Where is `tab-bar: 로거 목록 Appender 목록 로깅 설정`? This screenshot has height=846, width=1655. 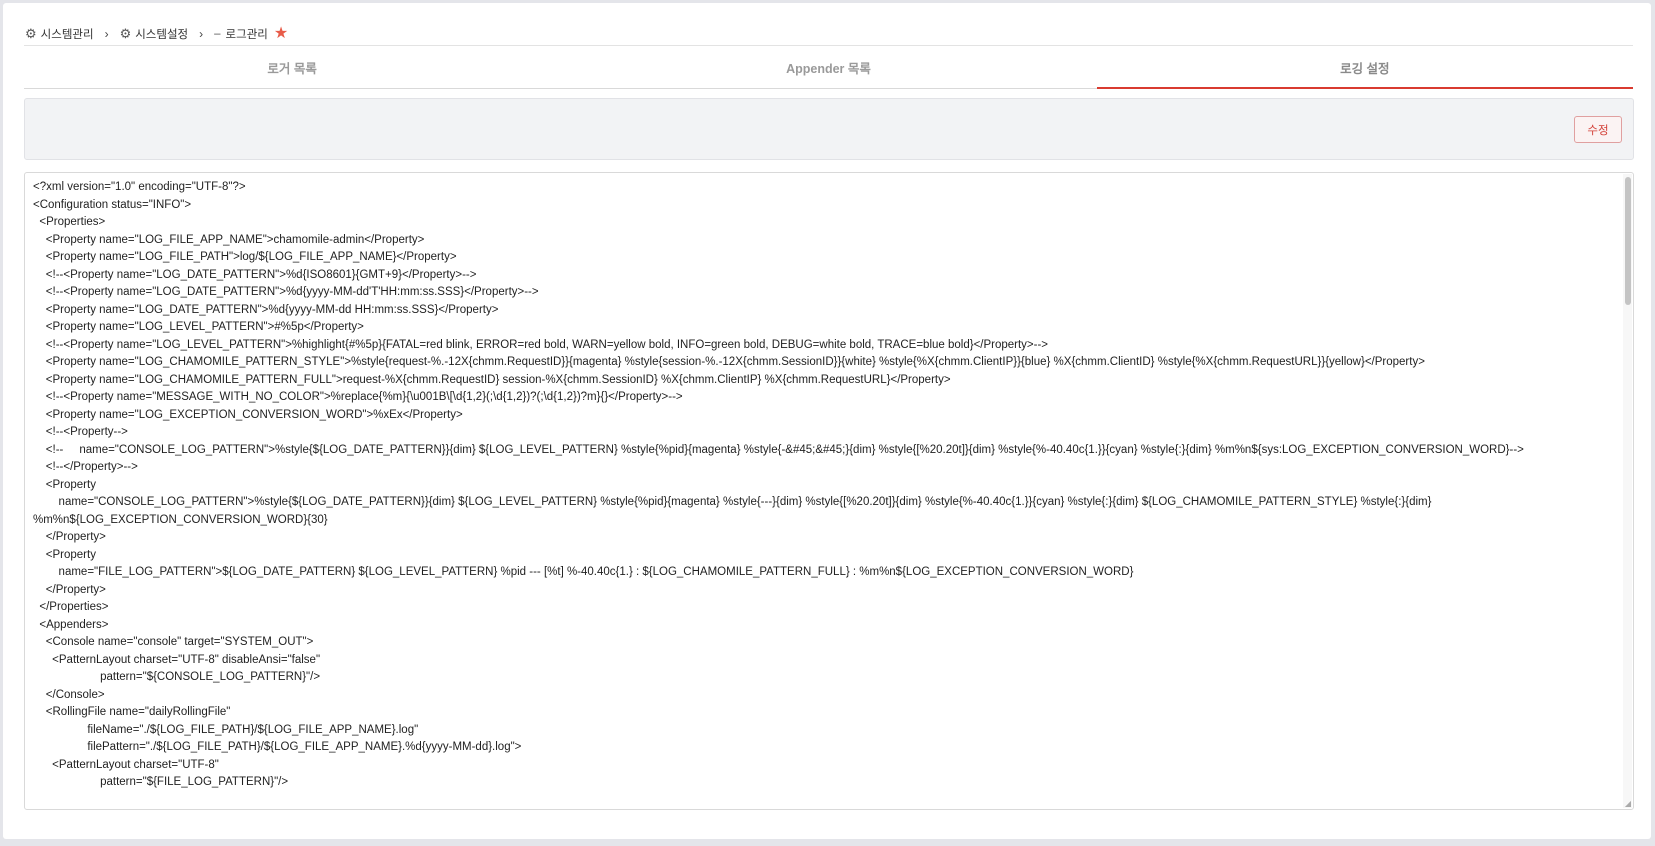 tab-bar: 로거 목록 Appender 목록 로깅 설정 is located at coordinates (829, 68).